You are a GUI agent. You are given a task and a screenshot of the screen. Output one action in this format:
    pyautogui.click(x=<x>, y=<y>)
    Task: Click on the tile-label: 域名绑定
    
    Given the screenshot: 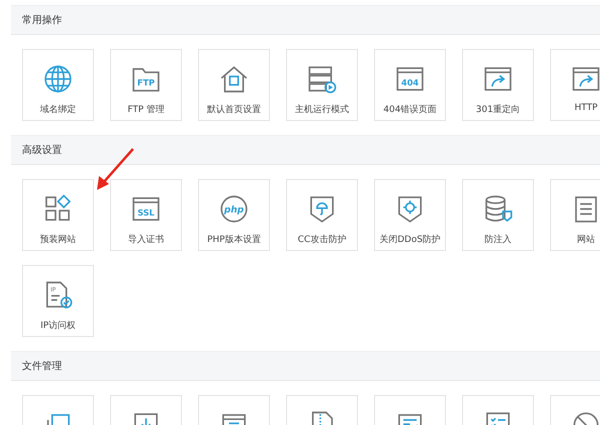 What is the action you would take?
    pyautogui.click(x=58, y=110)
    